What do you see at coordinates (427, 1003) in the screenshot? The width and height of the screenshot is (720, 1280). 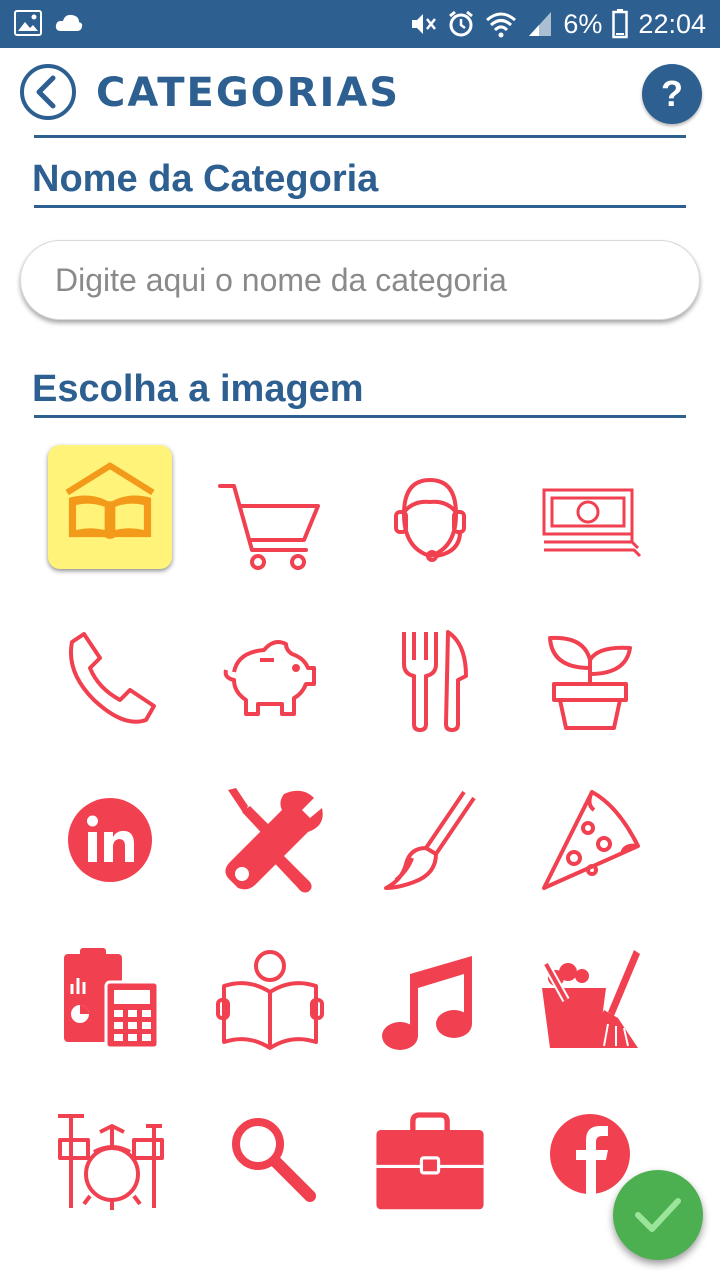 I see `music-note-icon` at bounding box center [427, 1003].